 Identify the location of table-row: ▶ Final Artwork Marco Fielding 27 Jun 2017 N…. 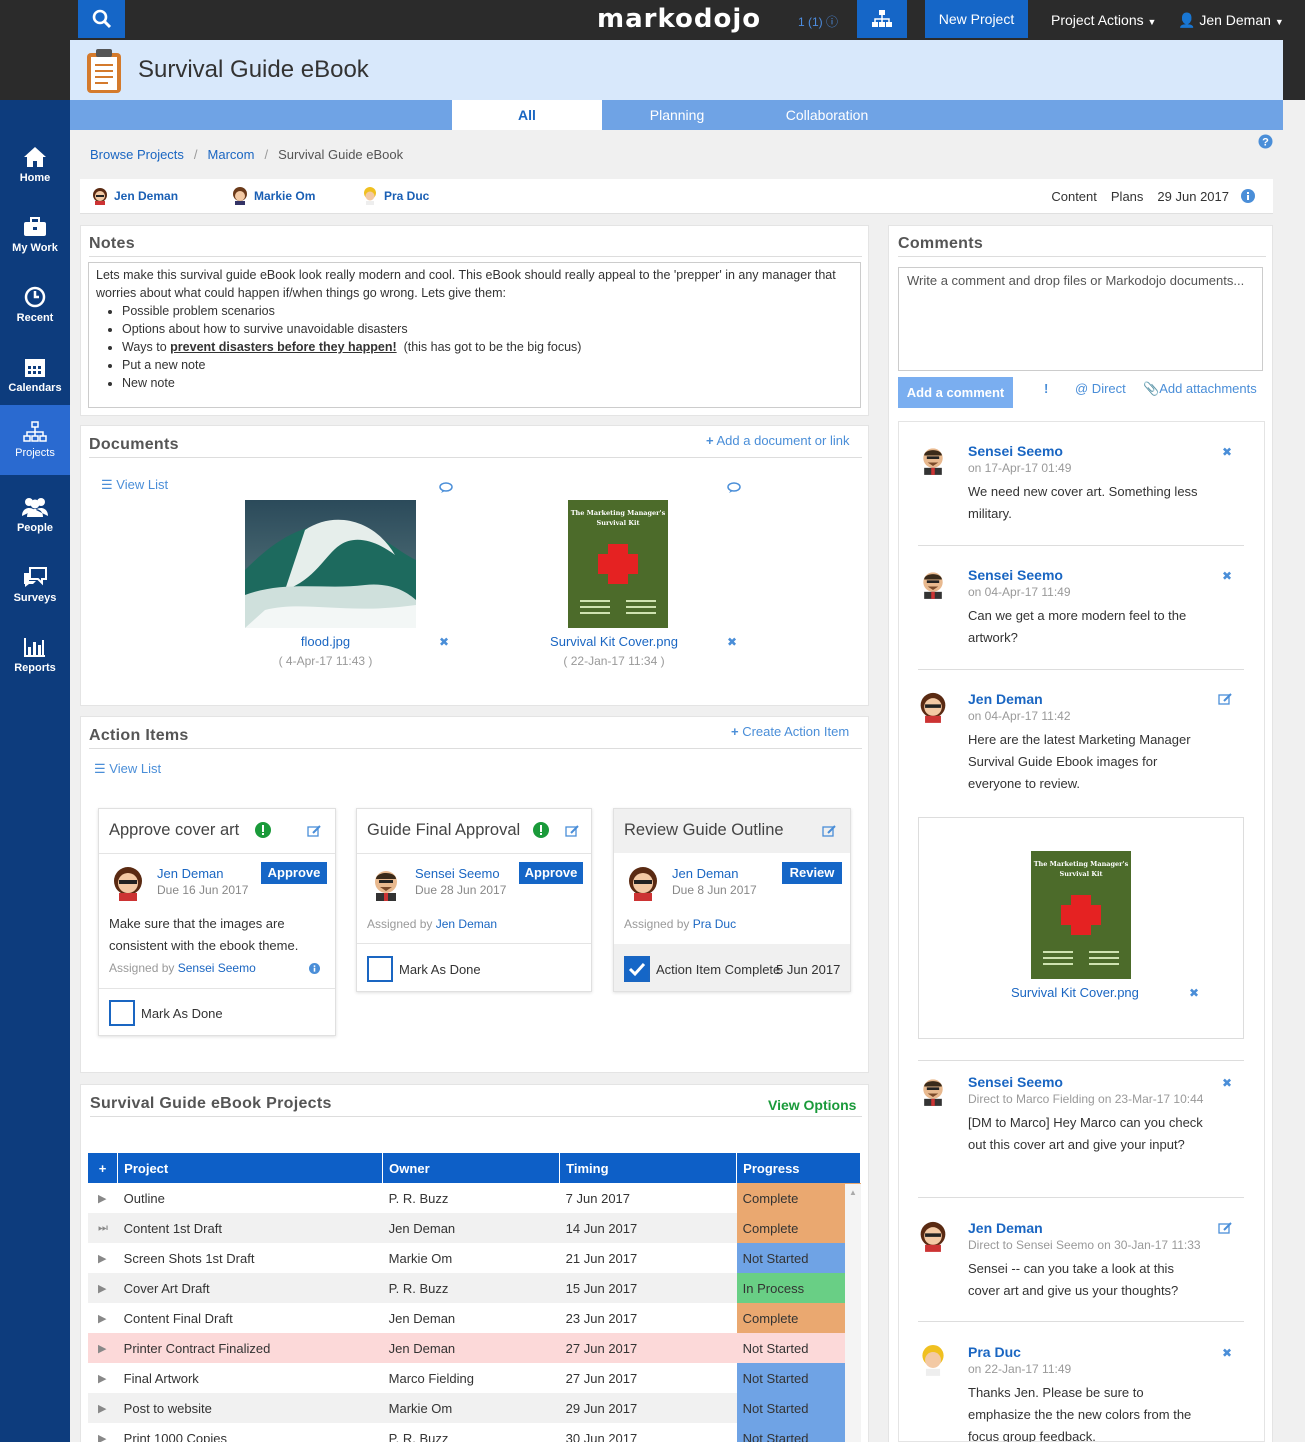
(474, 1378).